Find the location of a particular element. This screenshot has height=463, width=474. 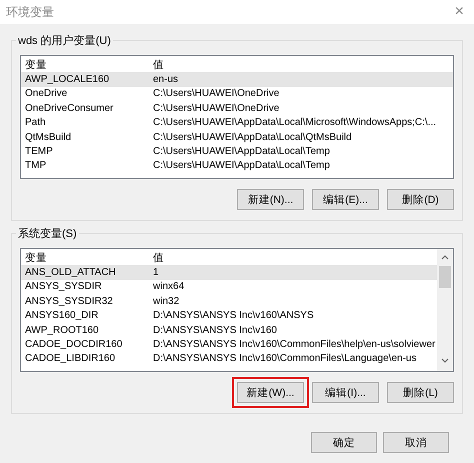

variable-row: TMP C:\Users\HUAWEI\AppData\Local\Temp is located at coordinates (237, 166).